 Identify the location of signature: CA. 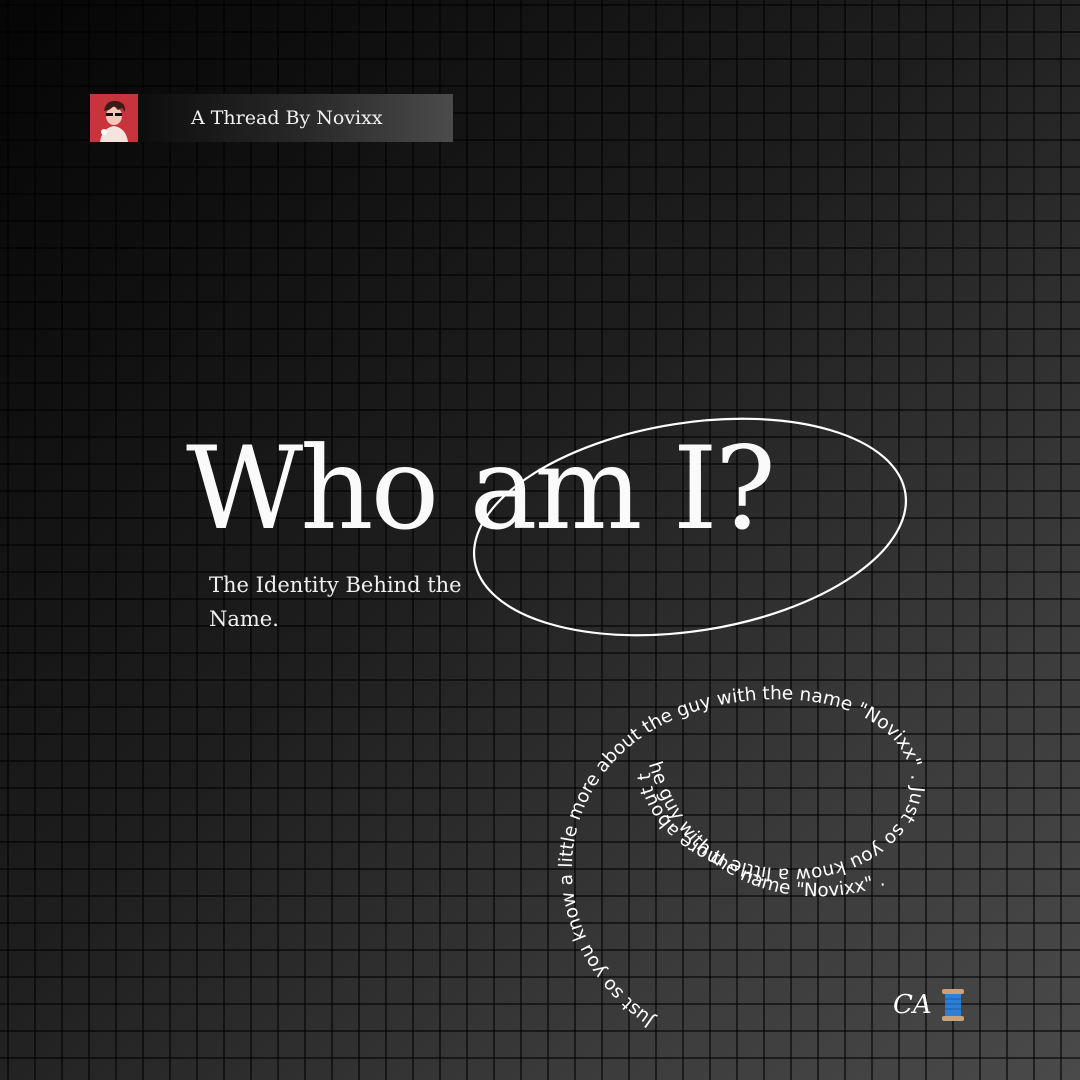
(928, 1005).